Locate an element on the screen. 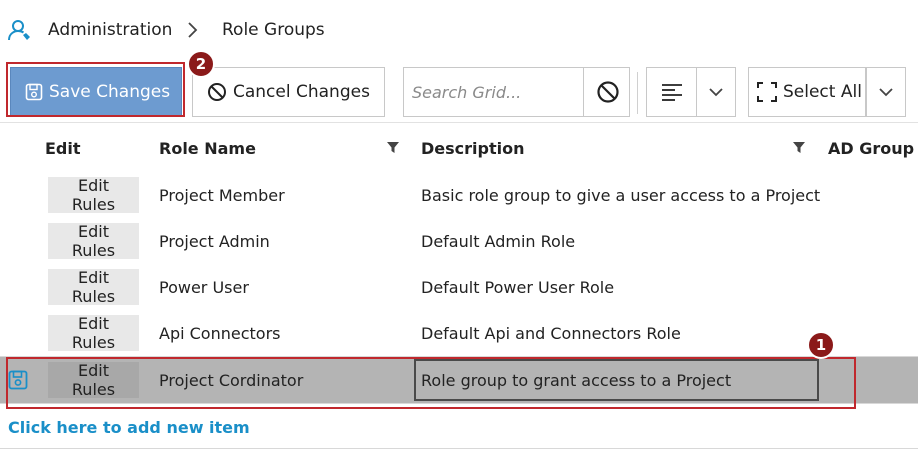  text-align-button is located at coordinates (691, 92).